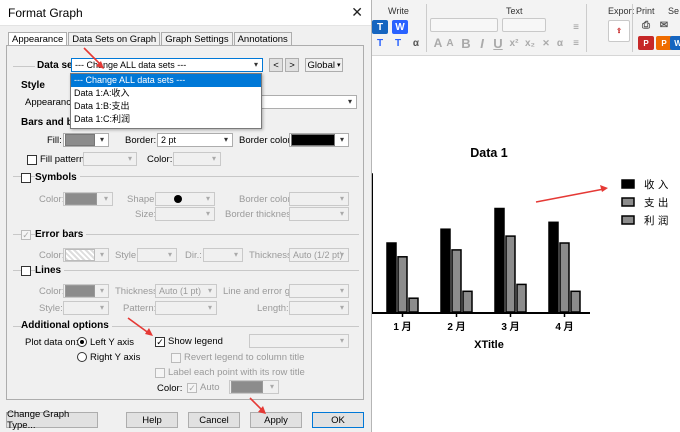 The width and height of the screenshot is (680, 432). What do you see at coordinates (656, 202) in the screenshot?
I see `legend-label: 支 出` at bounding box center [656, 202].